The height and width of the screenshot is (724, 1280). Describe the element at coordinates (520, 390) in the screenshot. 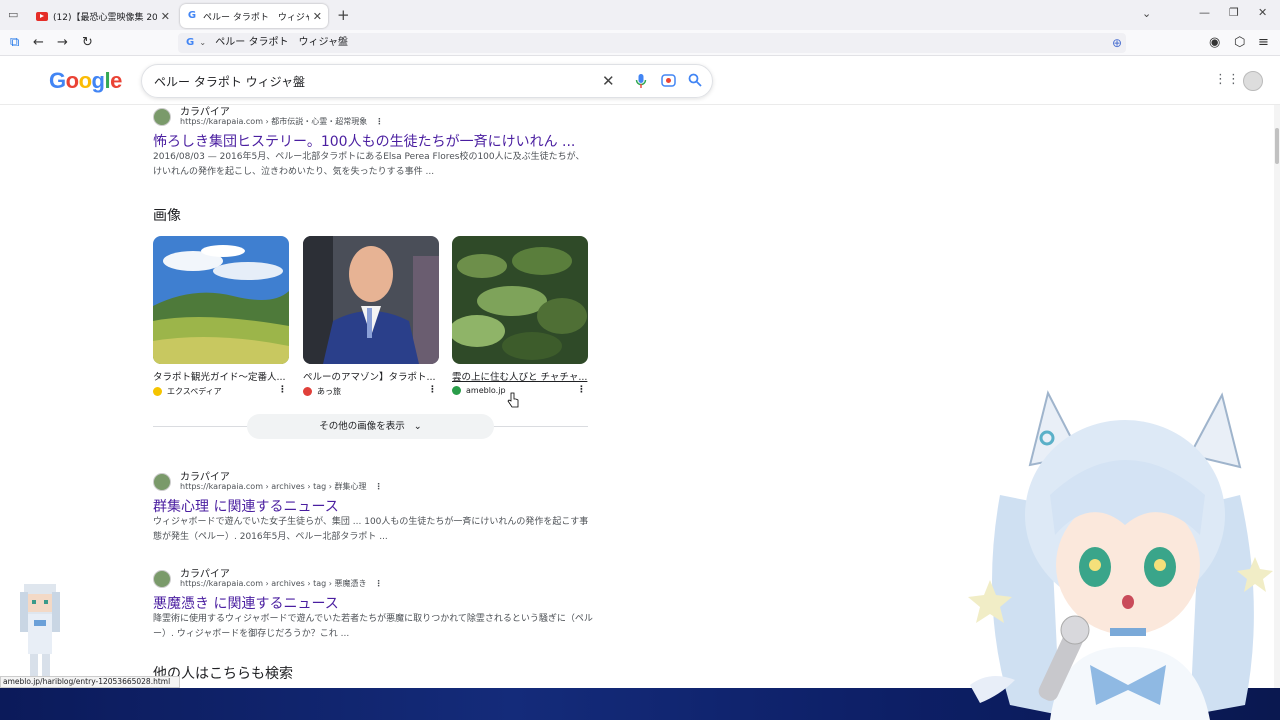

I see `image-source: ameblo.jp` at that location.